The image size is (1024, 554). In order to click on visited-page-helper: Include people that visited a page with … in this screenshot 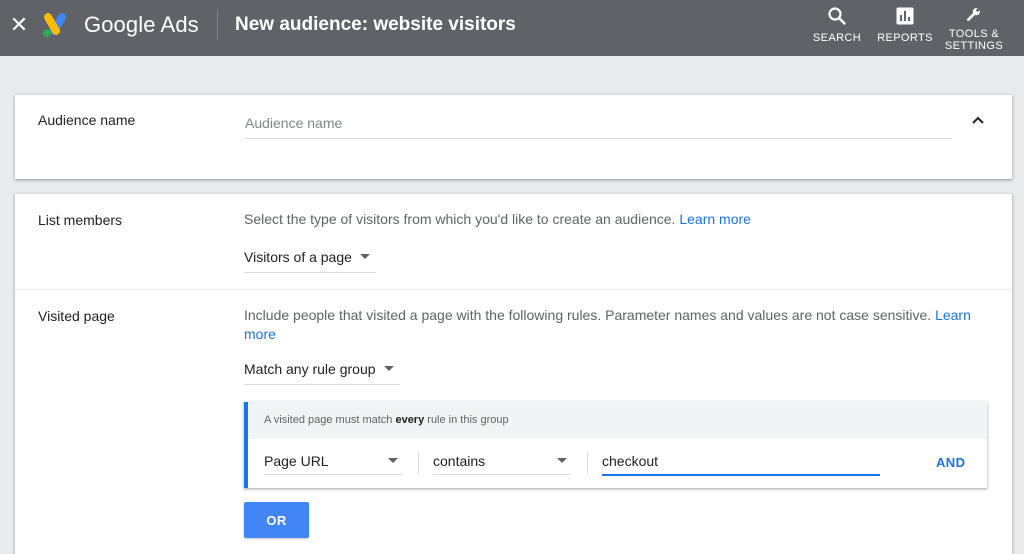, I will do `click(614, 325)`.